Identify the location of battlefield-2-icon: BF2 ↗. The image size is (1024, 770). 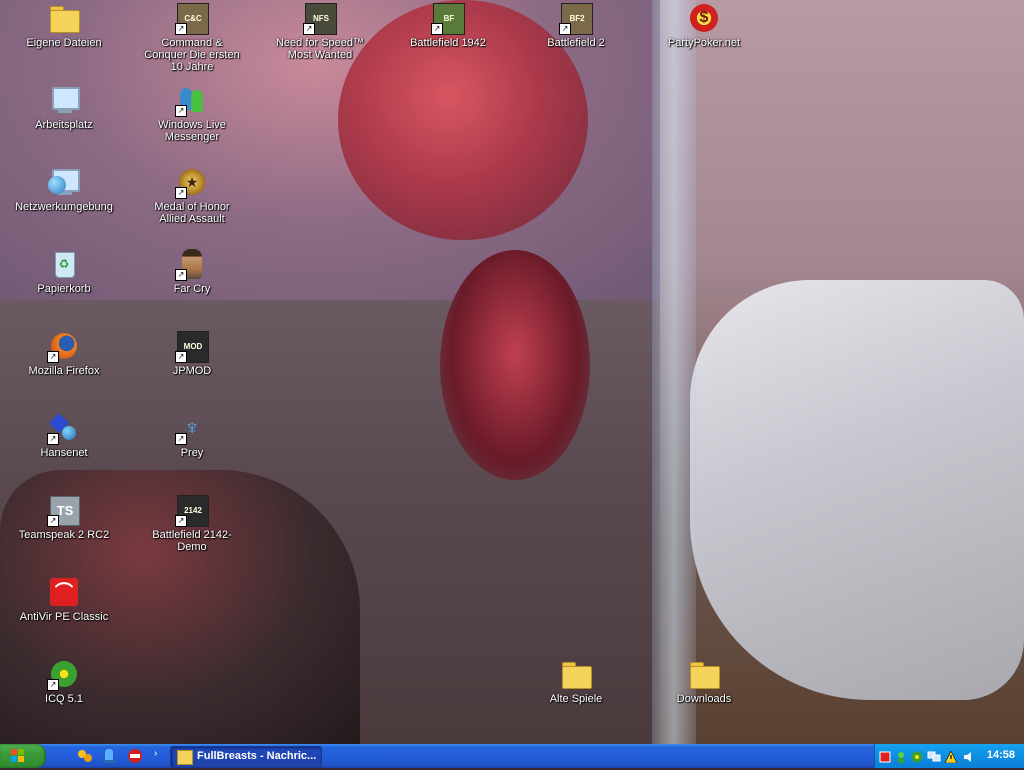
(576, 18).